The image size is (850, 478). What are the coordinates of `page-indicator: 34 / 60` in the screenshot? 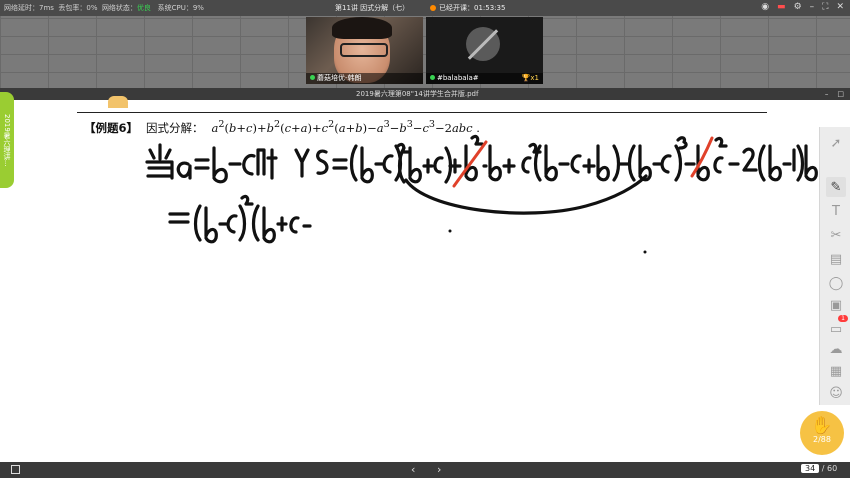 It's located at (819, 468).